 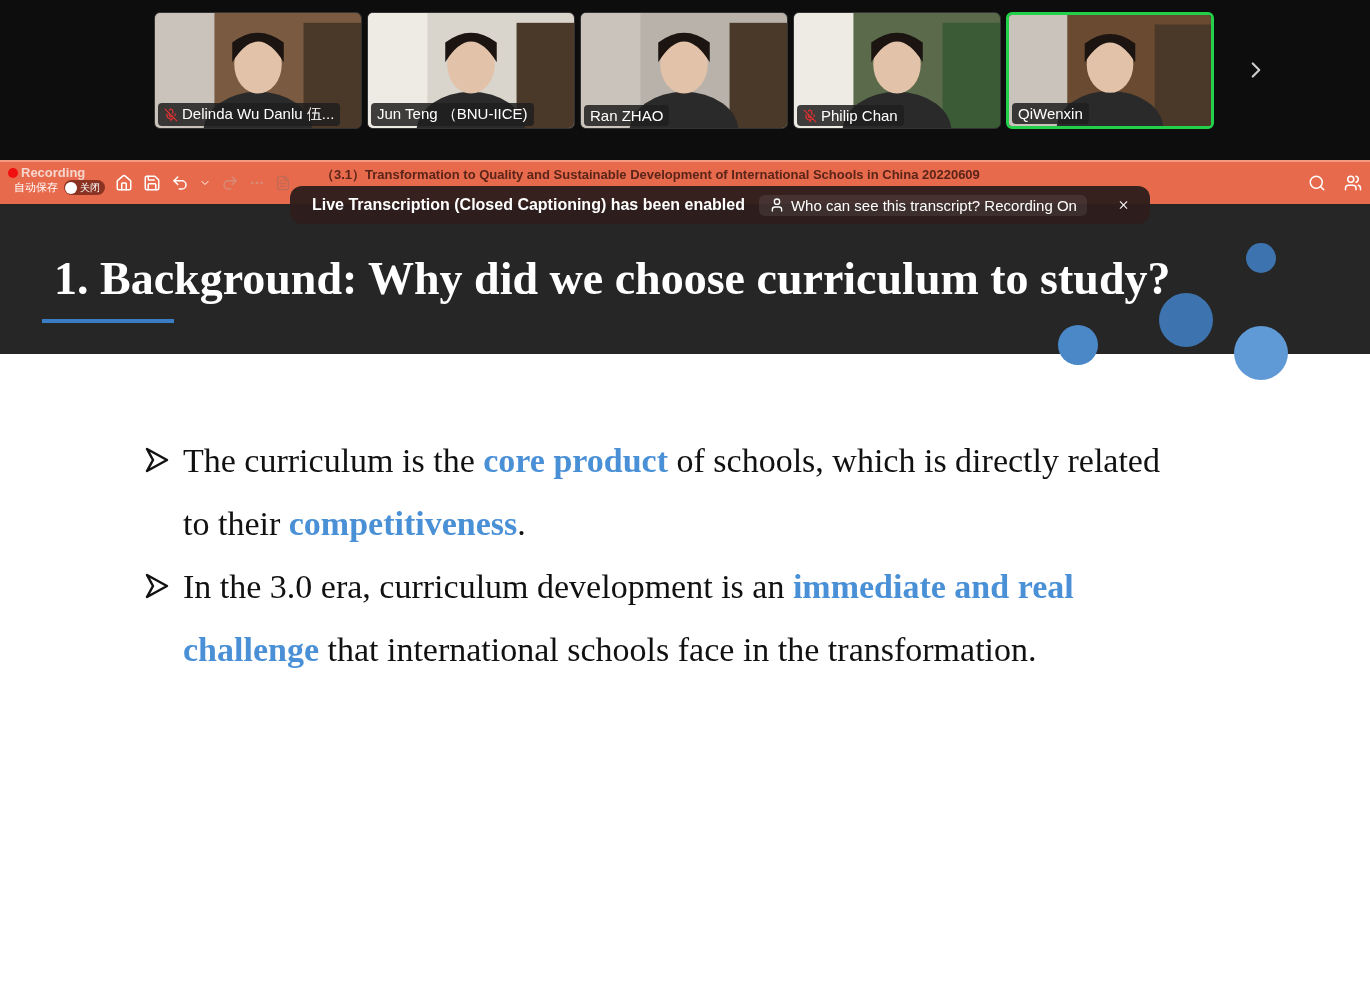 I want to click on slide-title: 1. Background: Why did we choose curriculum to study?, so click(x=612, y=278).